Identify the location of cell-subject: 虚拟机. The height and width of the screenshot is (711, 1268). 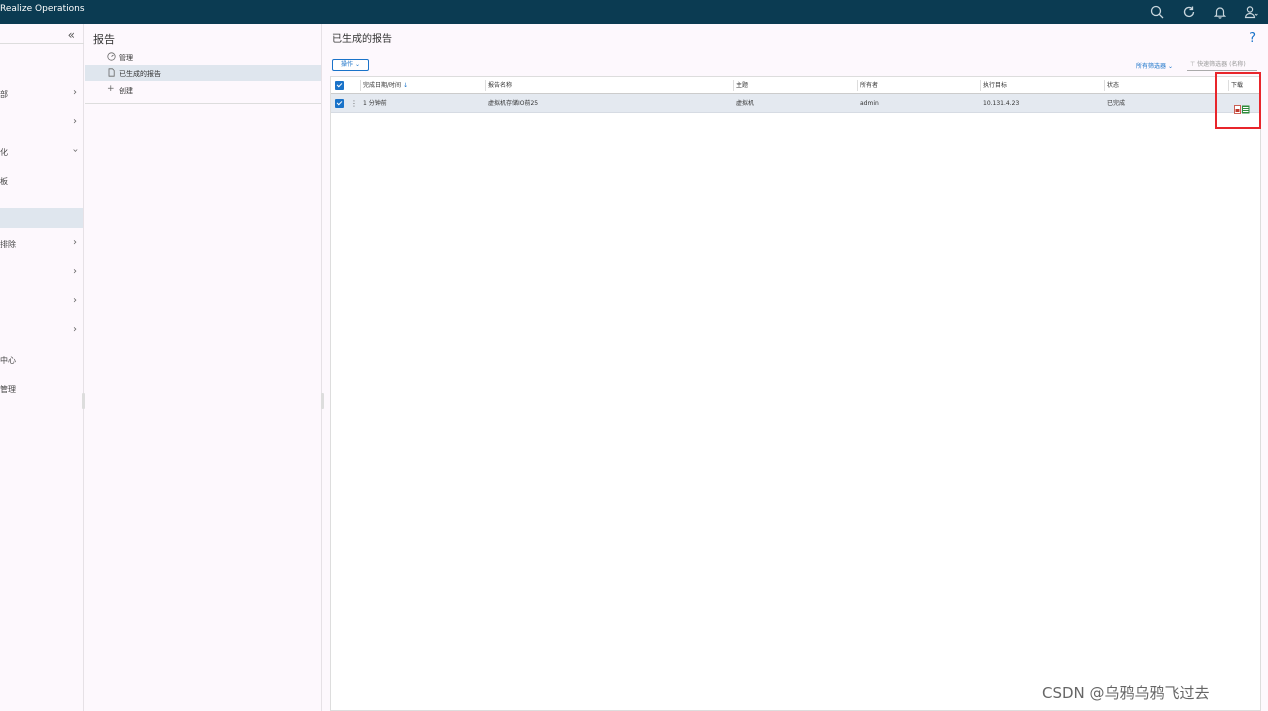
(745, 103).